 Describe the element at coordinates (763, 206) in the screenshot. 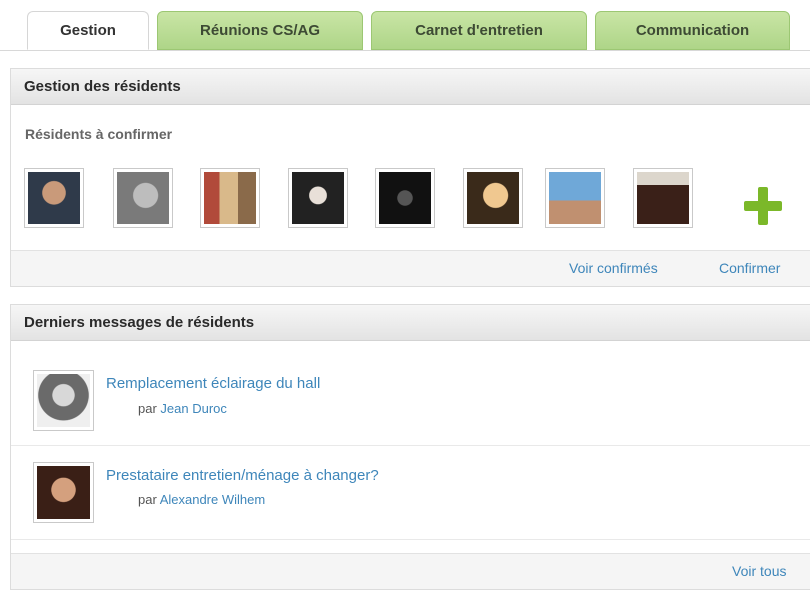

I see `add-resident-plus-icon` at that location.